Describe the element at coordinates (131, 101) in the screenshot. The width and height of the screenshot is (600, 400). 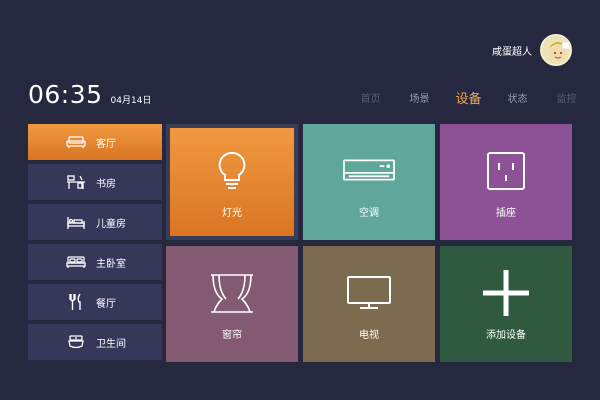
I see `clock-date: 04月14日` at that location.